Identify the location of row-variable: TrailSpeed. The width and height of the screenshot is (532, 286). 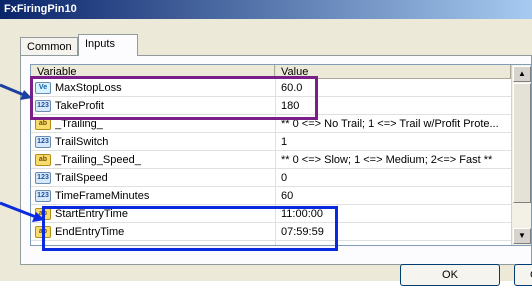
(81, 178).